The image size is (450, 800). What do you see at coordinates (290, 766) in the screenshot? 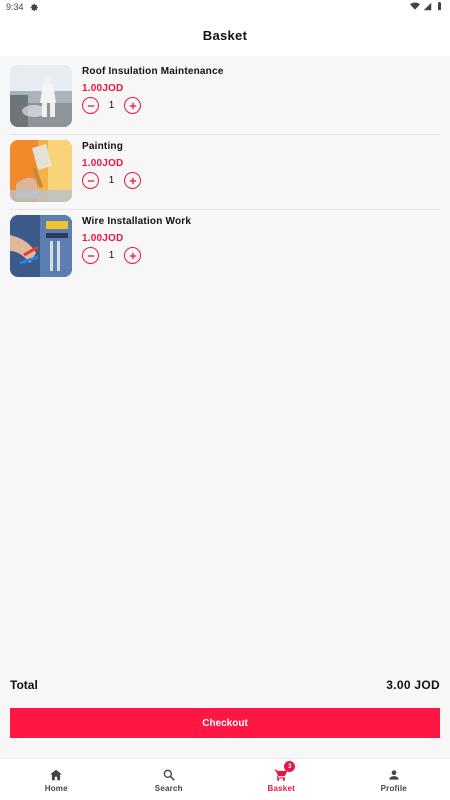
I see `cart-count-badge: 3` at bounding box center [290, 766].